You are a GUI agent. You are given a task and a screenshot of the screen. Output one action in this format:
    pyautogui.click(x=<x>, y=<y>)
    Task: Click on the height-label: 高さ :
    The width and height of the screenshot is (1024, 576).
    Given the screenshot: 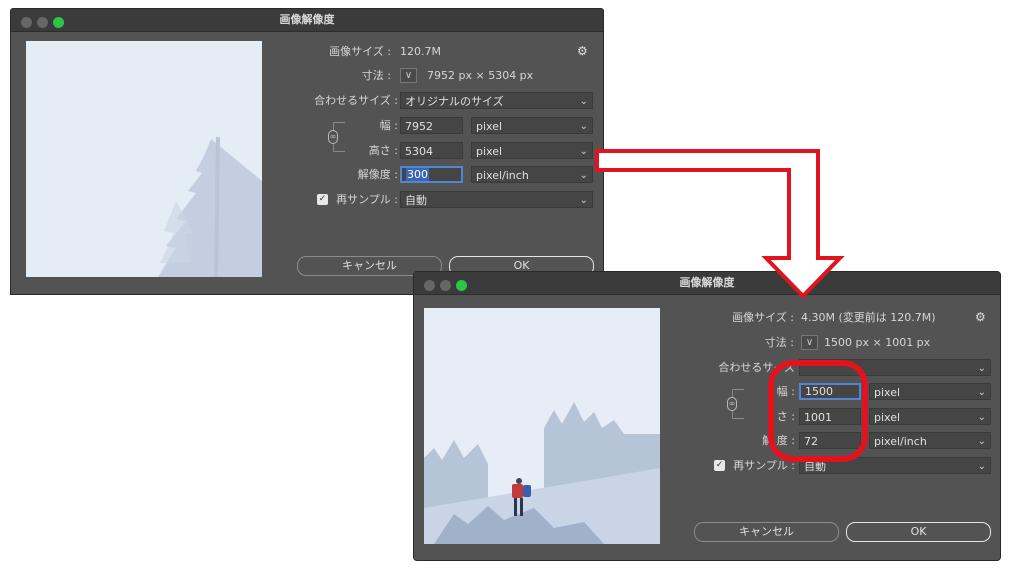 What is the action you would take?
    pyautogui.click(x=383, y=150)
    